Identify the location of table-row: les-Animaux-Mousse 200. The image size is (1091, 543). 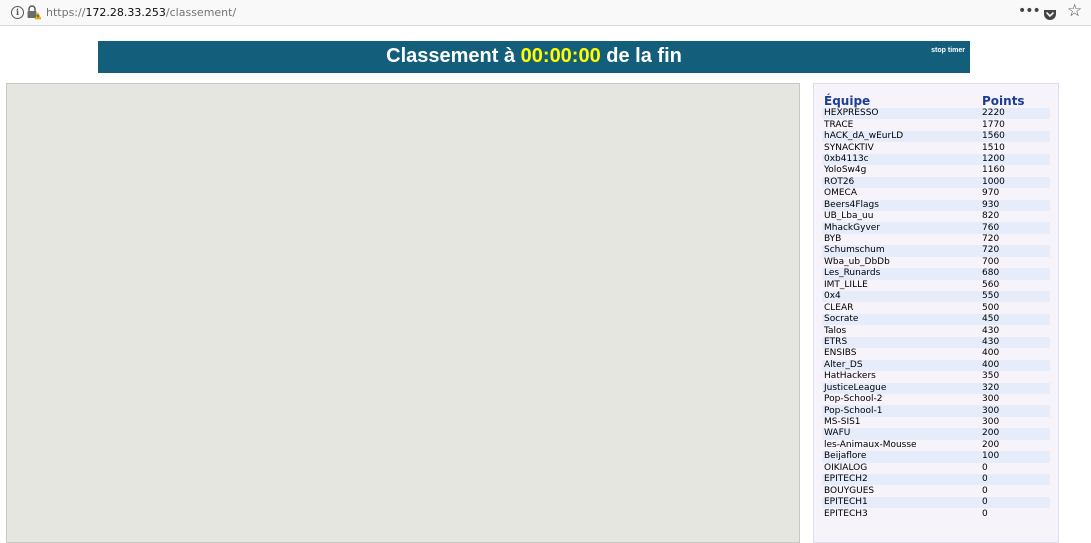
(936, 445).